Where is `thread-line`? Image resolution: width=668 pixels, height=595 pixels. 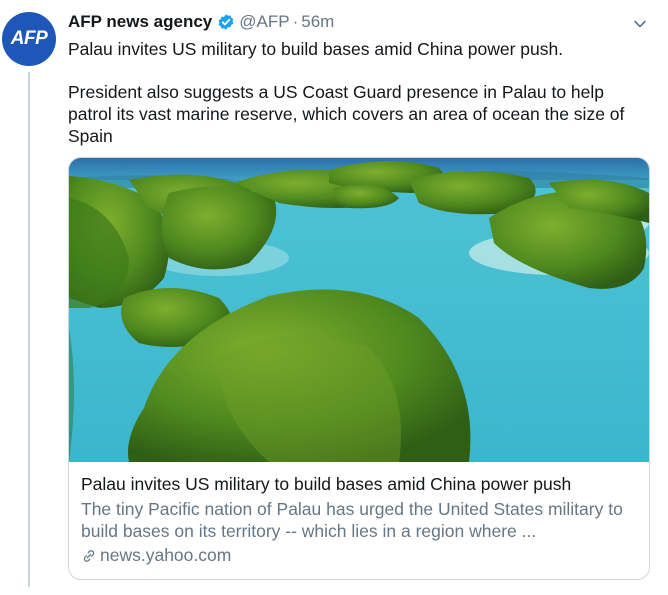 thread-line is located at coordinates (29, 329).